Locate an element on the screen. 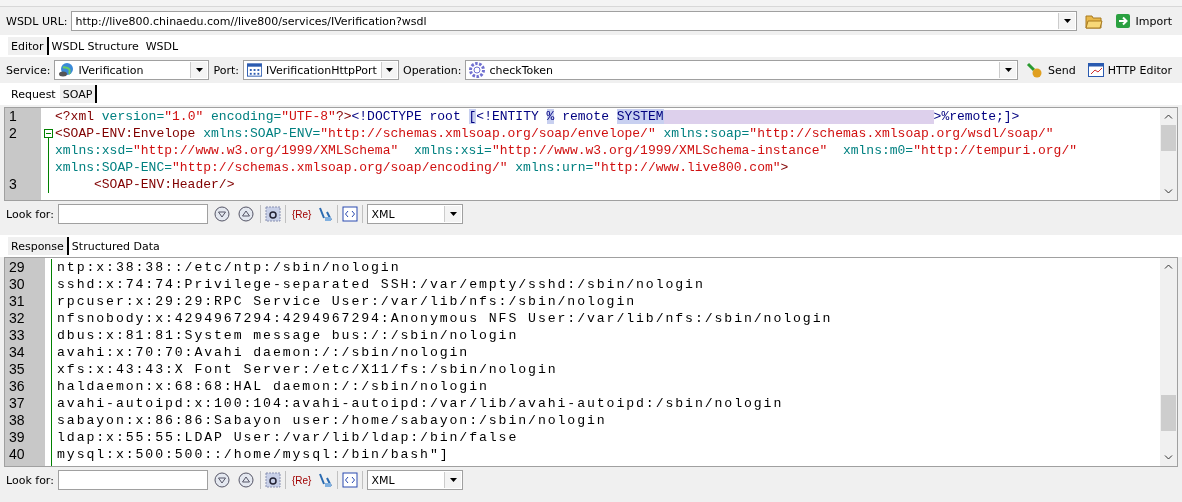  code-line: xmlns:SOAP-ENC="http://schemas.xmlsoap.org/soap/encoding/" xmlns:urn="http://www.live800.com"> is located at coordinates (422, 167).